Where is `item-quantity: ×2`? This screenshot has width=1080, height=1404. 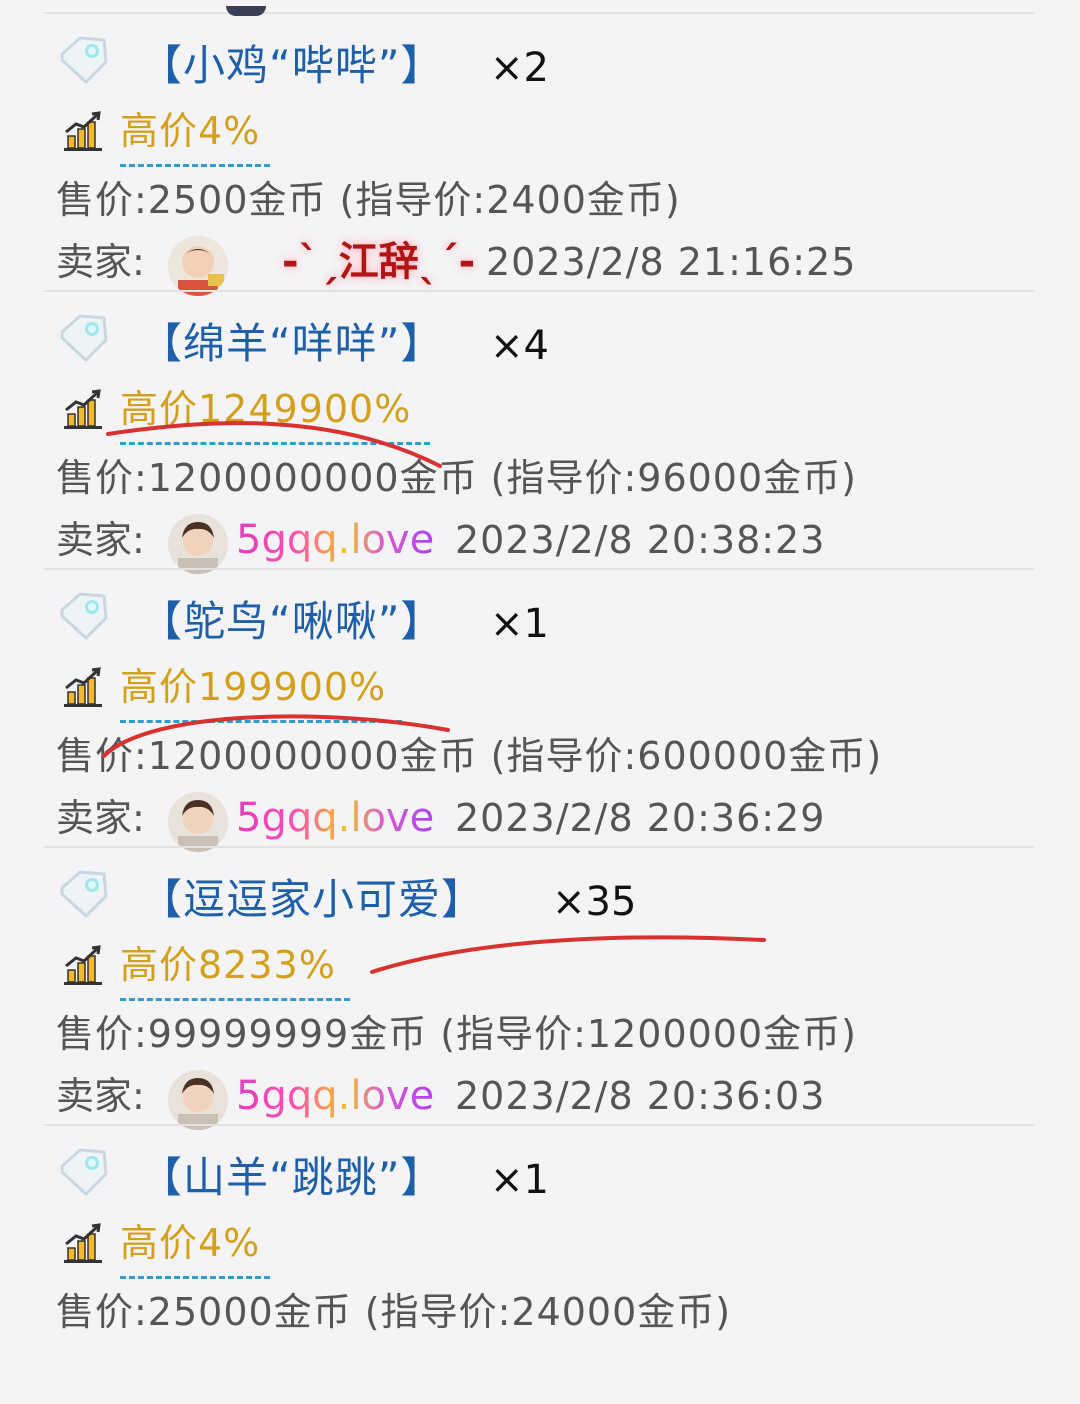 item-quantity: ×2 is located at coordinates (519, 68).